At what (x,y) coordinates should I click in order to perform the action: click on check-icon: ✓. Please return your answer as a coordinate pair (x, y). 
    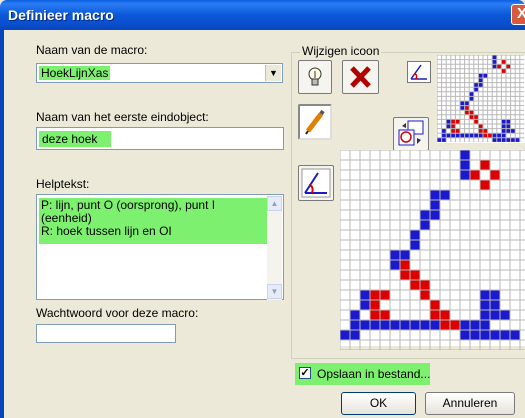
    Looking at the image, I should click on (305, 373).